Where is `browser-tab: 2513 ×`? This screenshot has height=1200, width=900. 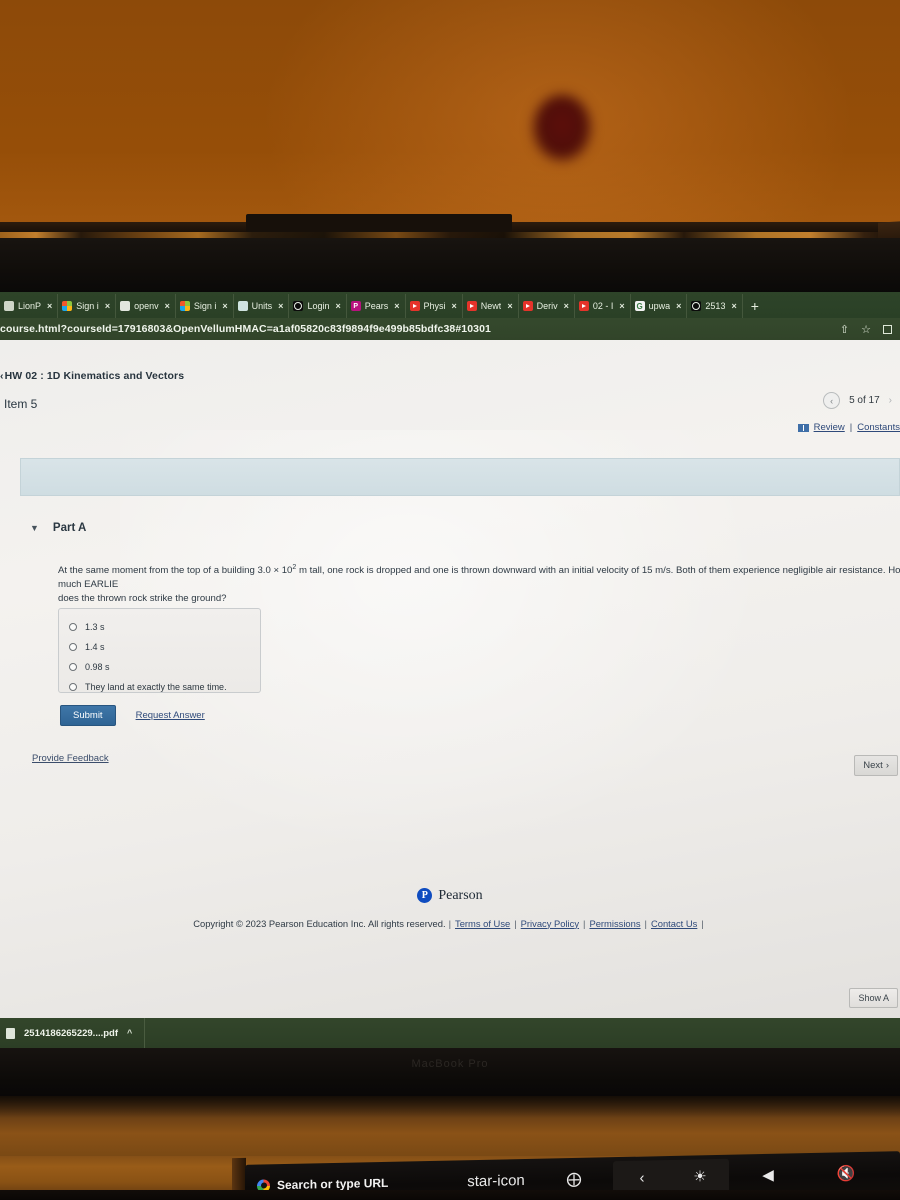 browser-tab: 2513 × is located at coordinates (715, 306).